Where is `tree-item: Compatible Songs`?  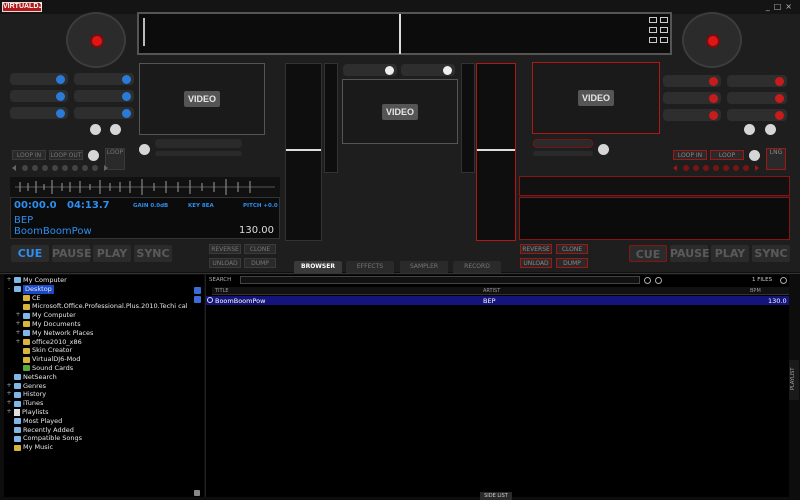 tree-item: Compatible Songs is located at coordinates (104, 438).